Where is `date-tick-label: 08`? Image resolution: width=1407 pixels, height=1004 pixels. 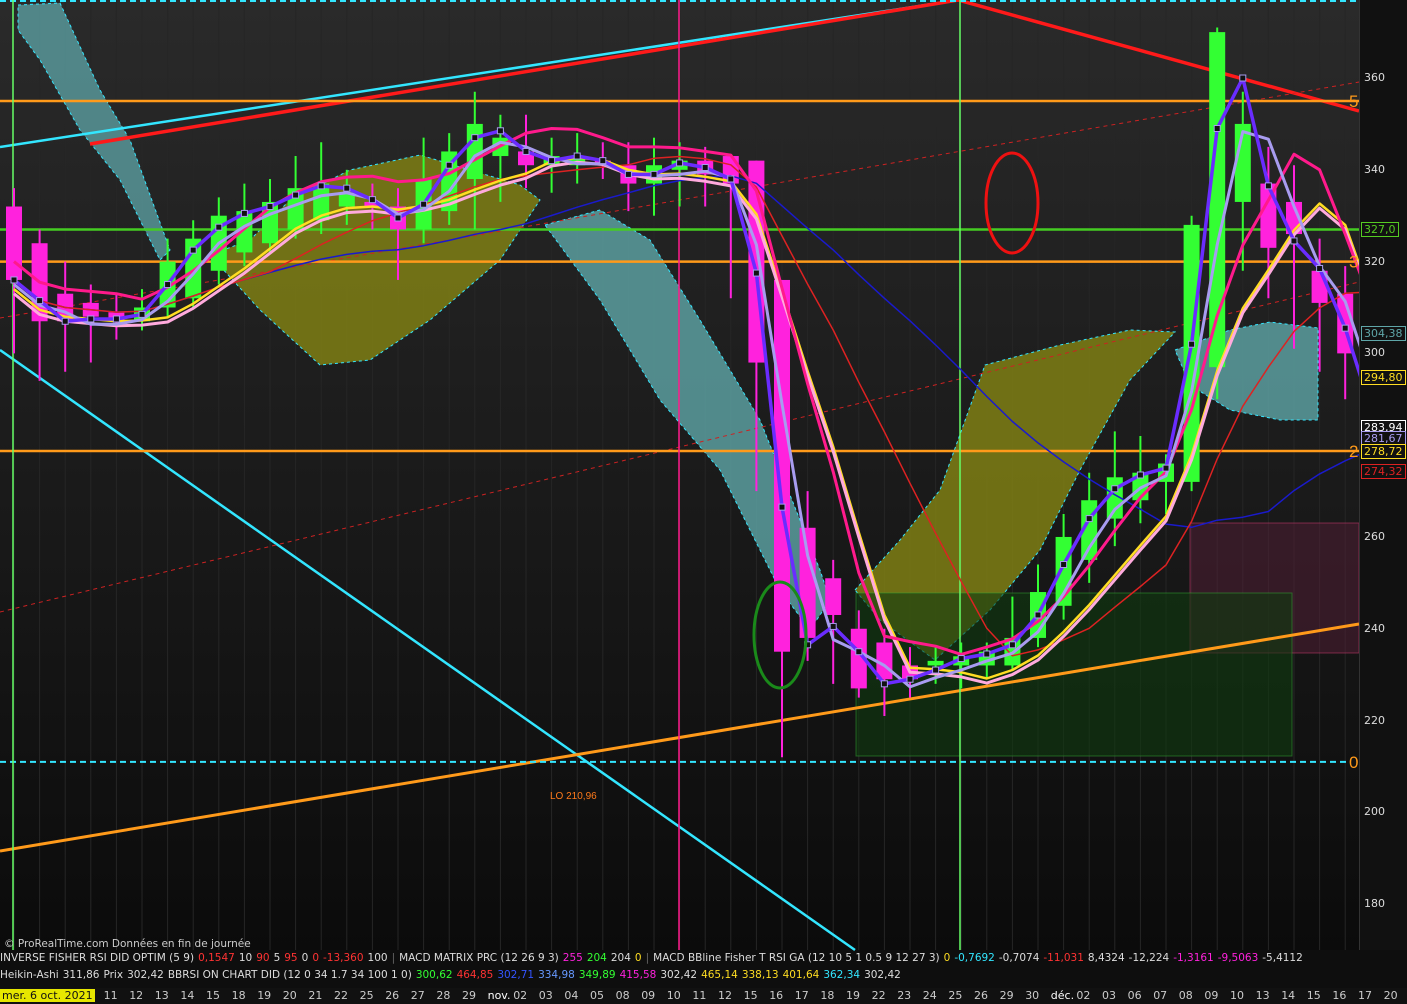
date-tick-label: 08 is located at coordinates (622, 995).